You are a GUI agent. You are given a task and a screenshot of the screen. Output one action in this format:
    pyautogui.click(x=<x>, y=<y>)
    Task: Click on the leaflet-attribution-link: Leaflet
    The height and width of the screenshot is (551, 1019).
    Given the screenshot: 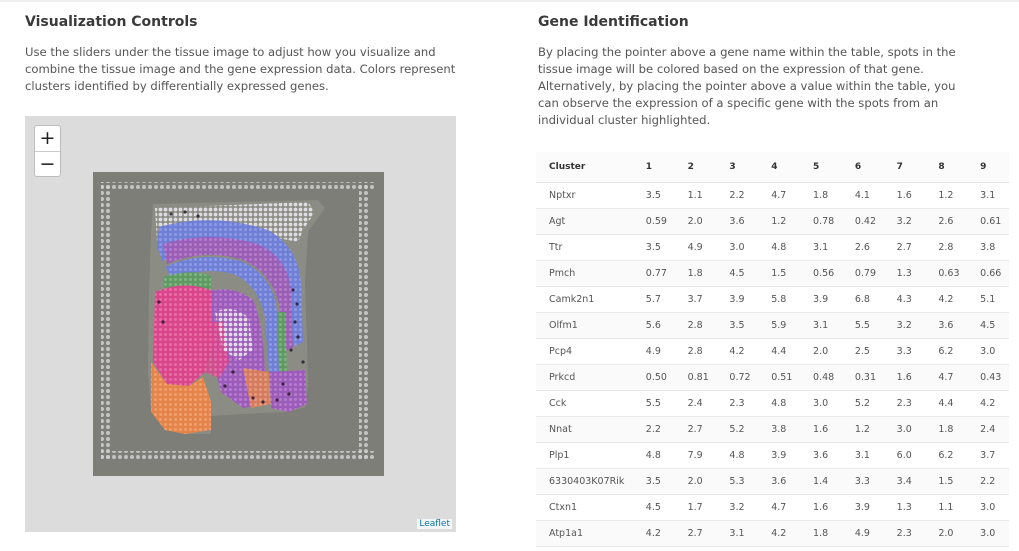 What is the action you would take?
    pyautogui.click(x=434, y=524)
    